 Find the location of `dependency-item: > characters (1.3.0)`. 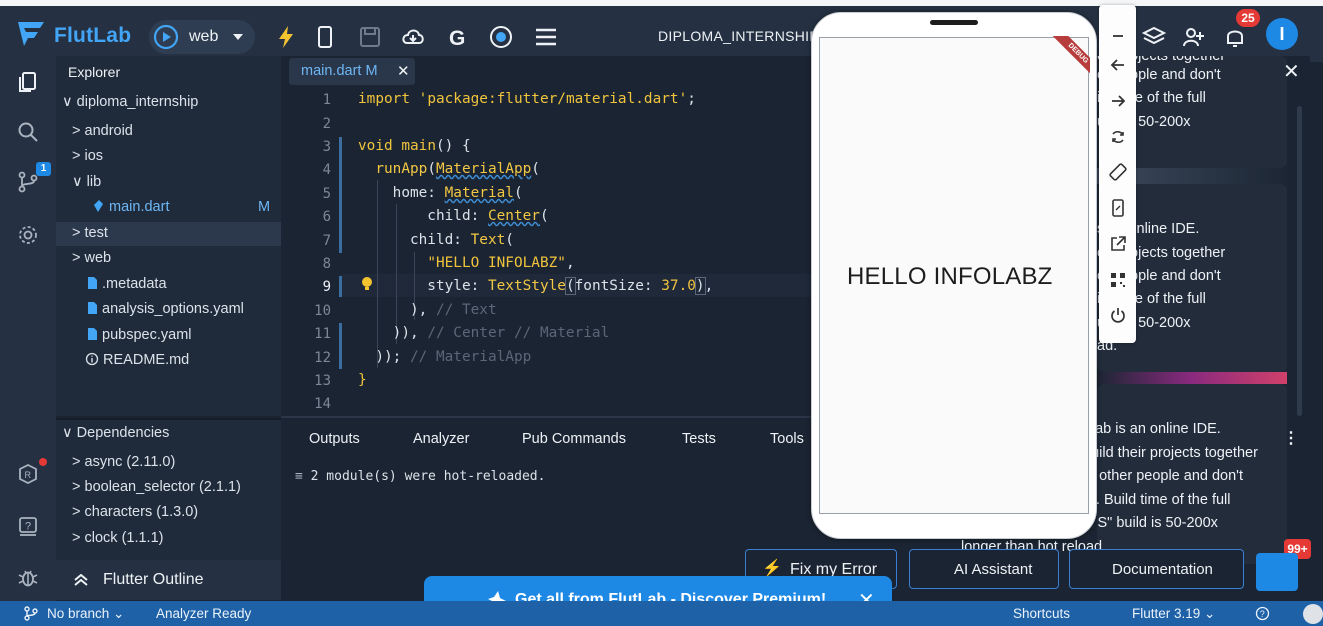

dependency-item: > characters (1.3.0) is located at coordinates (135, 512).